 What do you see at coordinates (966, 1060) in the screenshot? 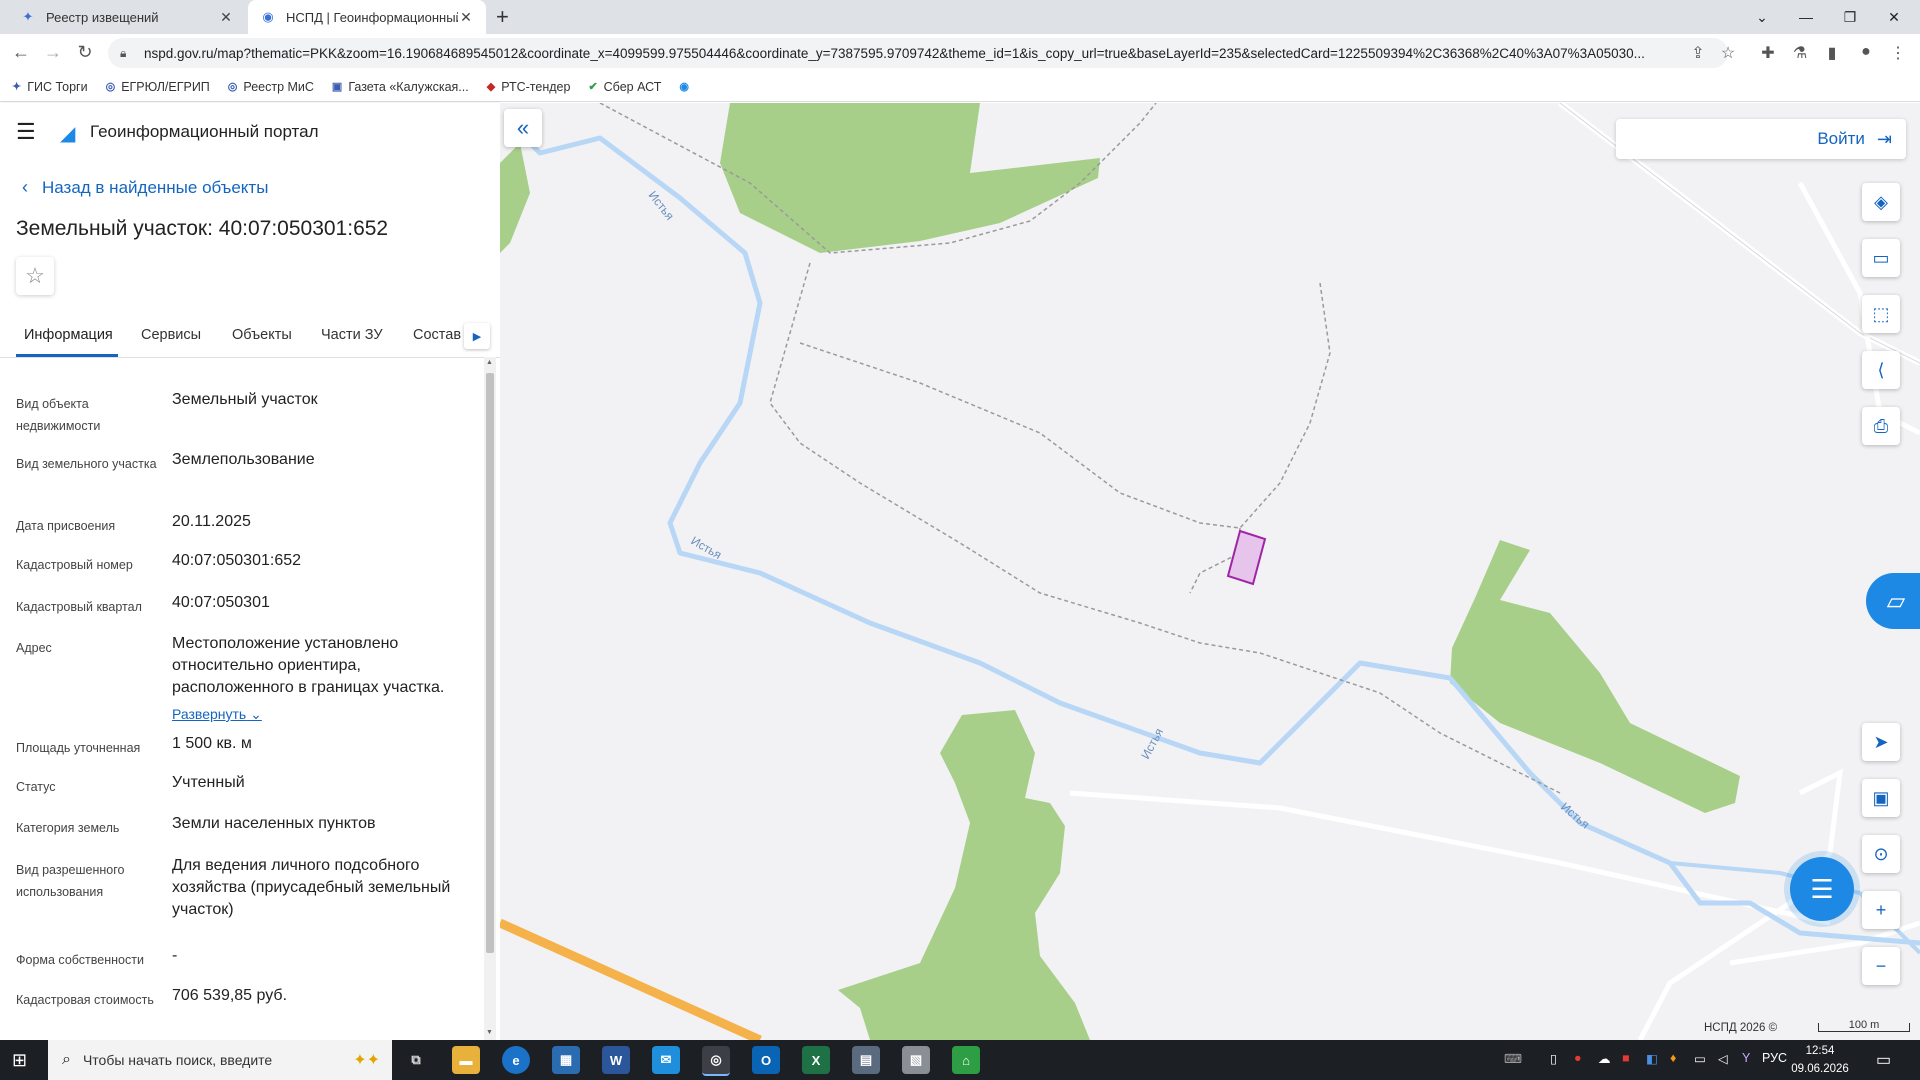
I see `home-app-icon: ⌂` at bounding box center [966, 1060].